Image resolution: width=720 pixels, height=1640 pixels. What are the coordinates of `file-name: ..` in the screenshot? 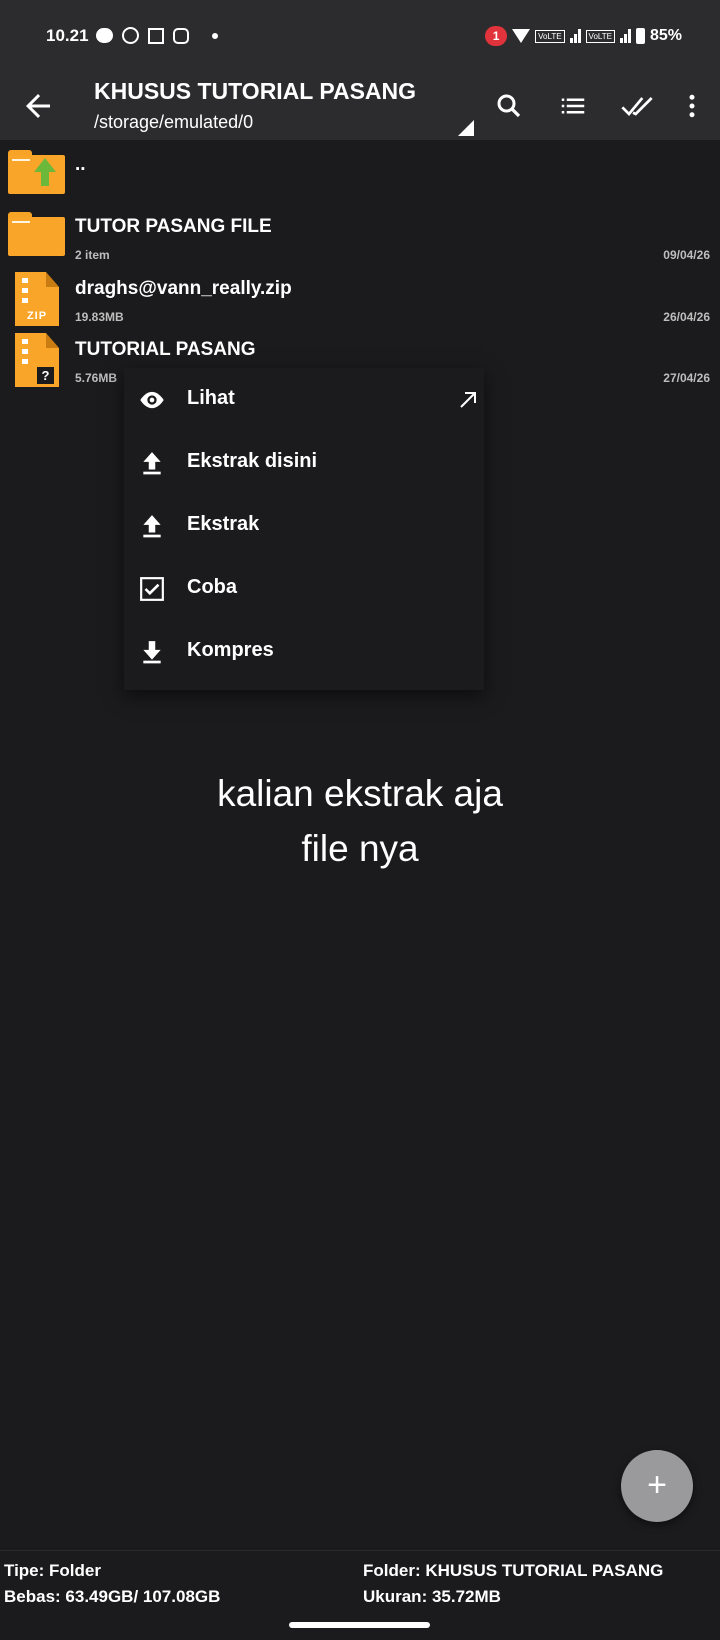 It's located at (80, 164).